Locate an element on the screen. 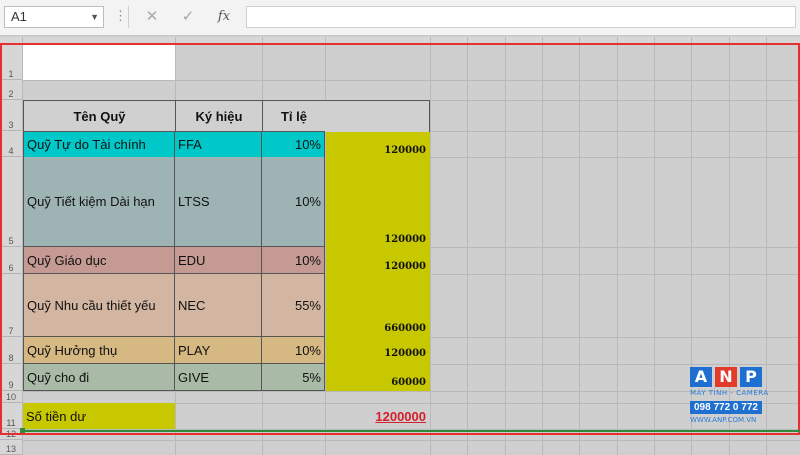 This screenshot has height=455, width=800. row-header-1: 1 is located at coordinates (11, 61).